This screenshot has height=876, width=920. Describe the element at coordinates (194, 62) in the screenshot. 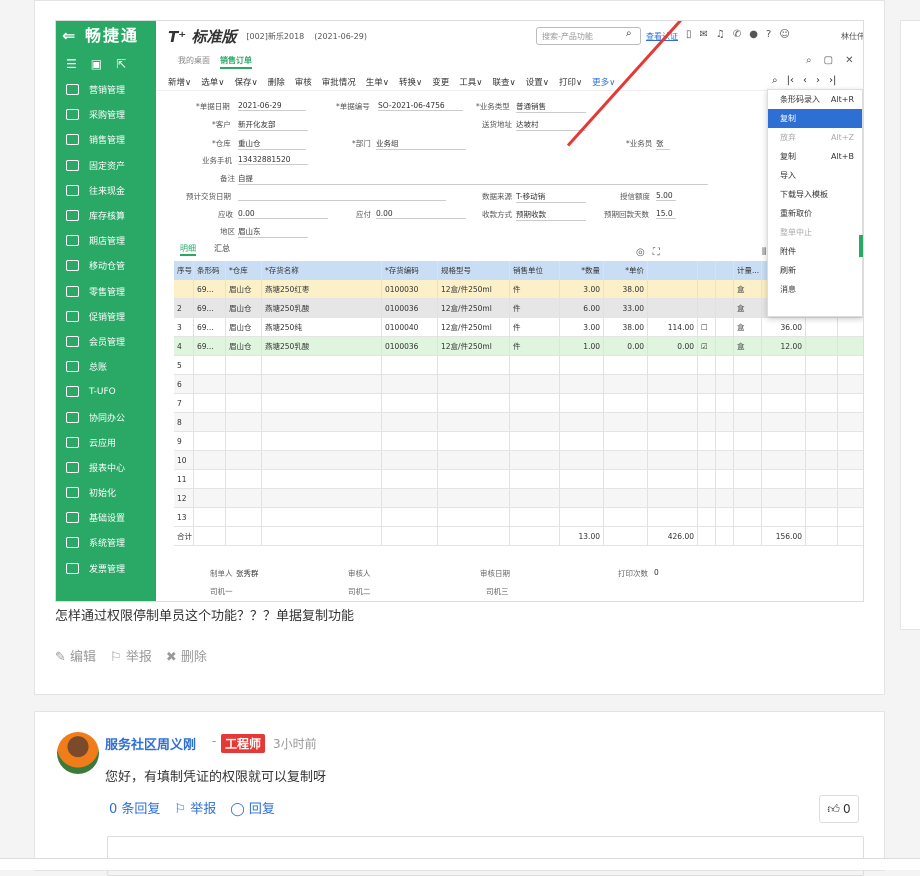

I see `tab-desktop: 我的桌面` at that location.